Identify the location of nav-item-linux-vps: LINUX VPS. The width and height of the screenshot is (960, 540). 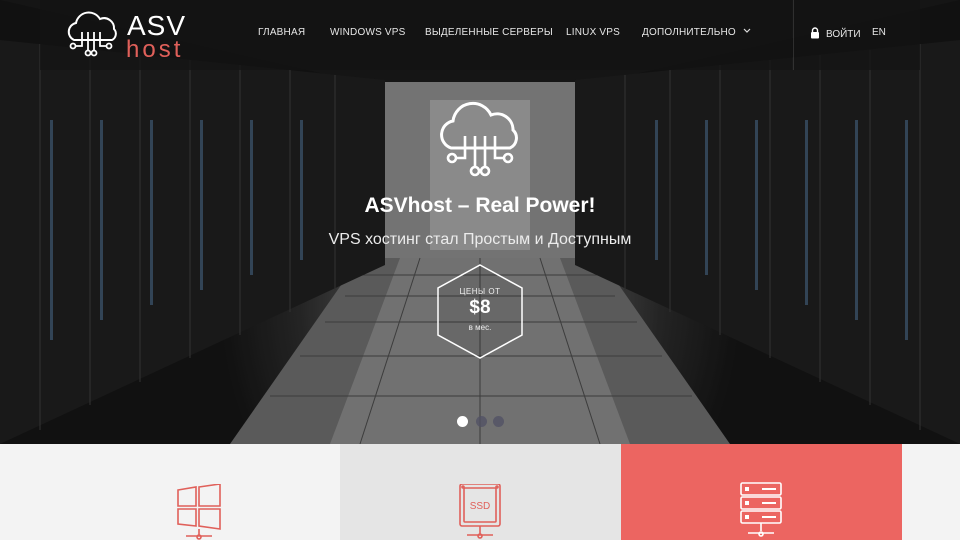
(593, 33).